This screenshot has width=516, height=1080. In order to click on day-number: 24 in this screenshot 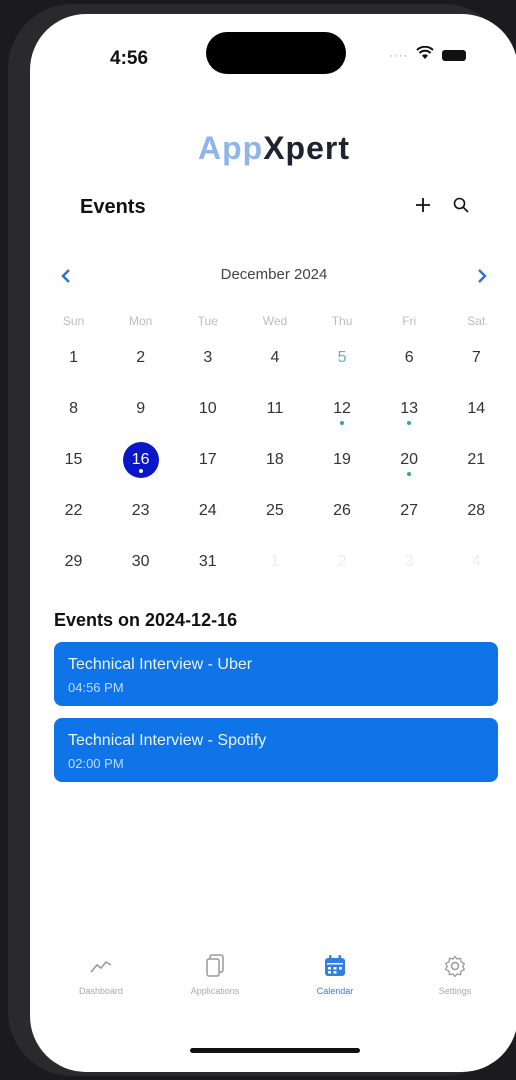, I will do `click(207, 510)`.